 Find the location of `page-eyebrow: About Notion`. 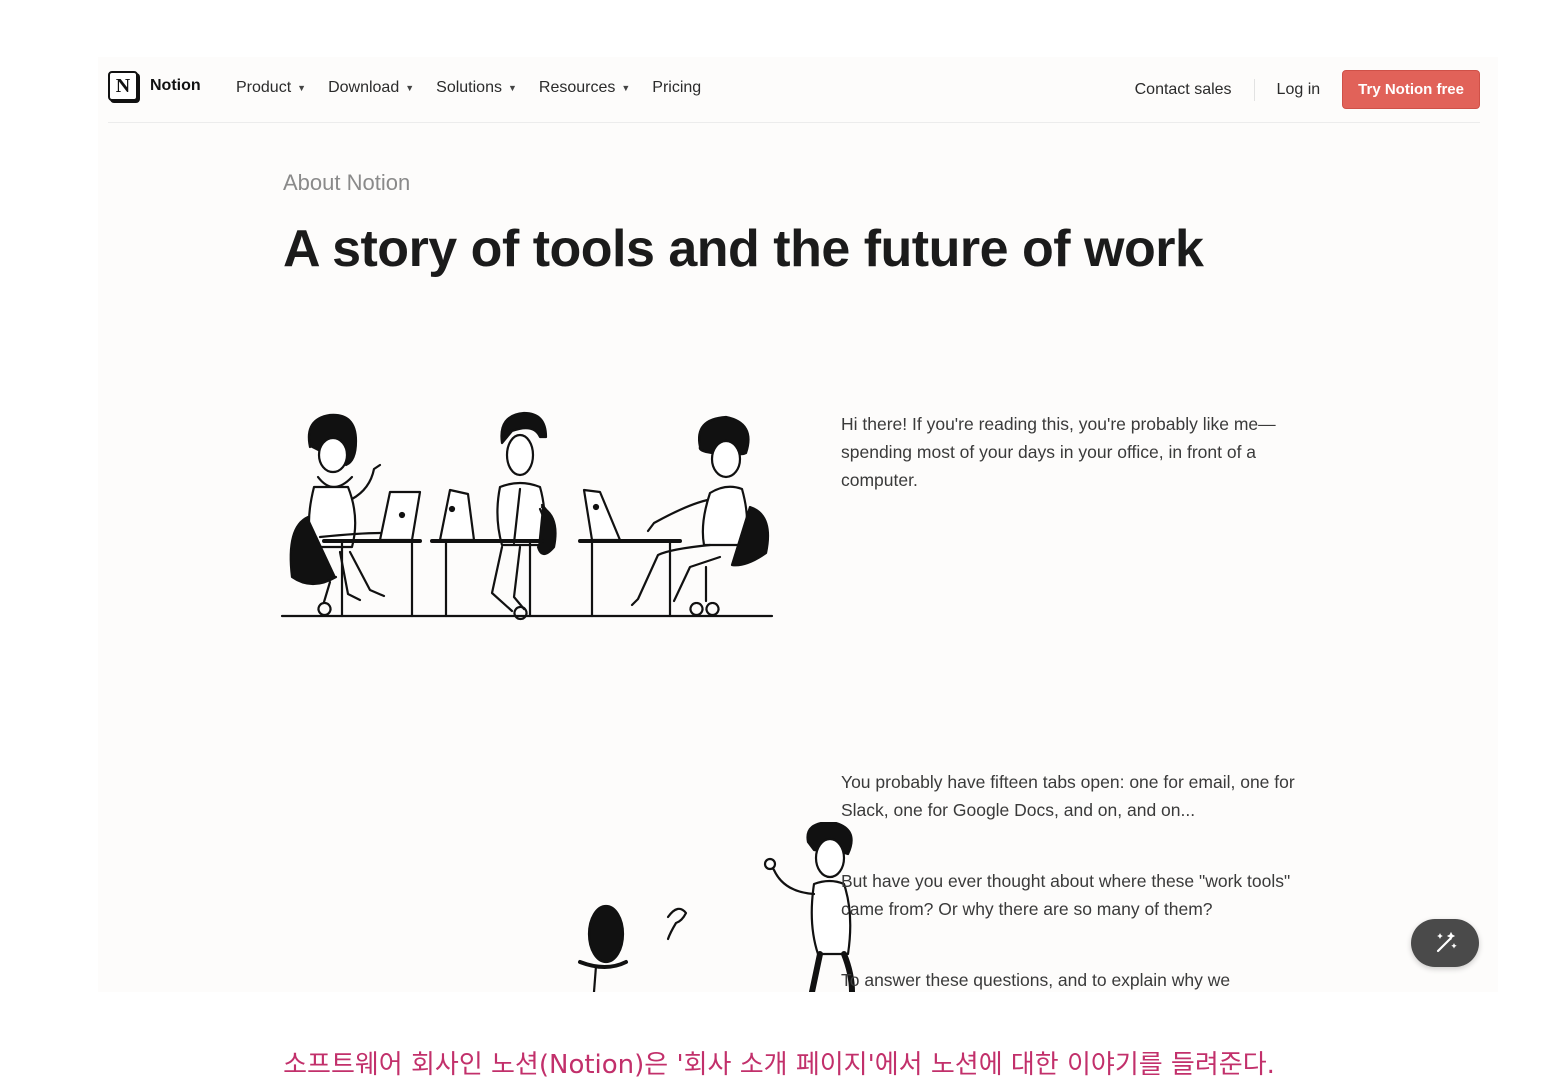

page-eyebrow: About Notion is located at coordinates (347, 182).